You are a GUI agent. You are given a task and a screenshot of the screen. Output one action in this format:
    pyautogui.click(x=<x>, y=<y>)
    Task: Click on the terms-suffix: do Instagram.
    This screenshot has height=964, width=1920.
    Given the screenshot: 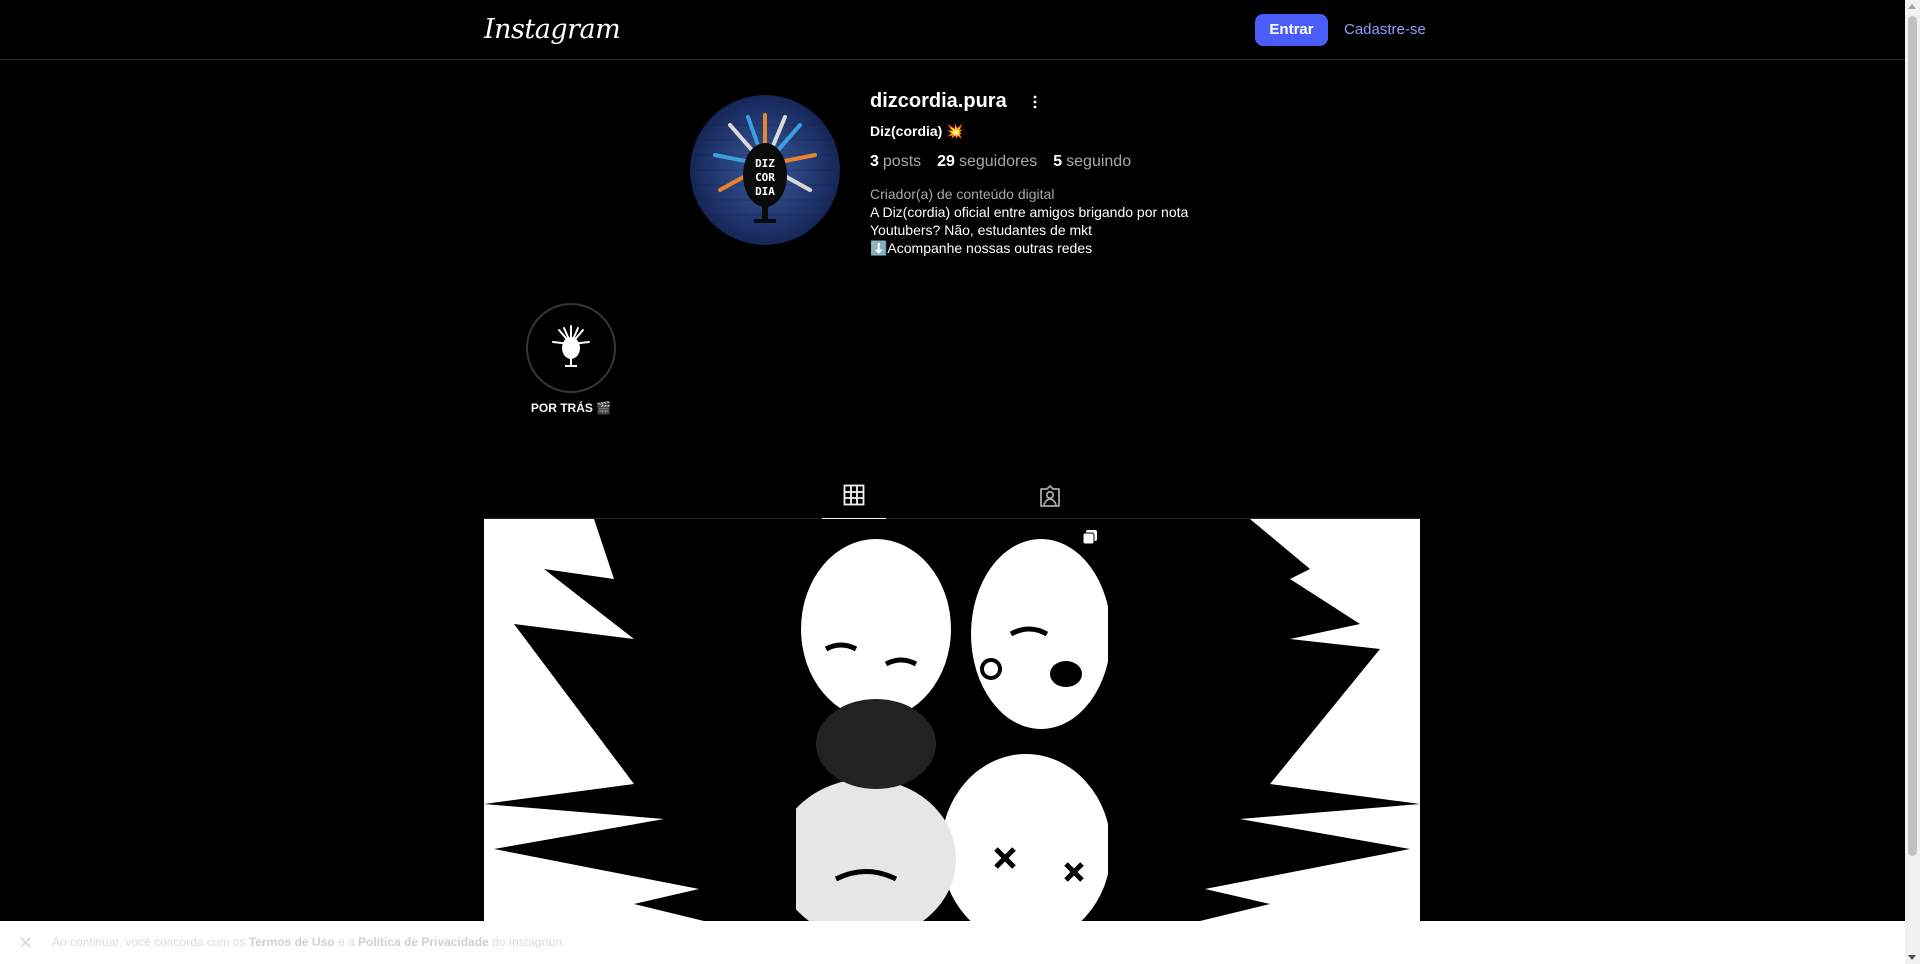 What is the action you would take?
    pyautogui.click(x=529, y=942)
    